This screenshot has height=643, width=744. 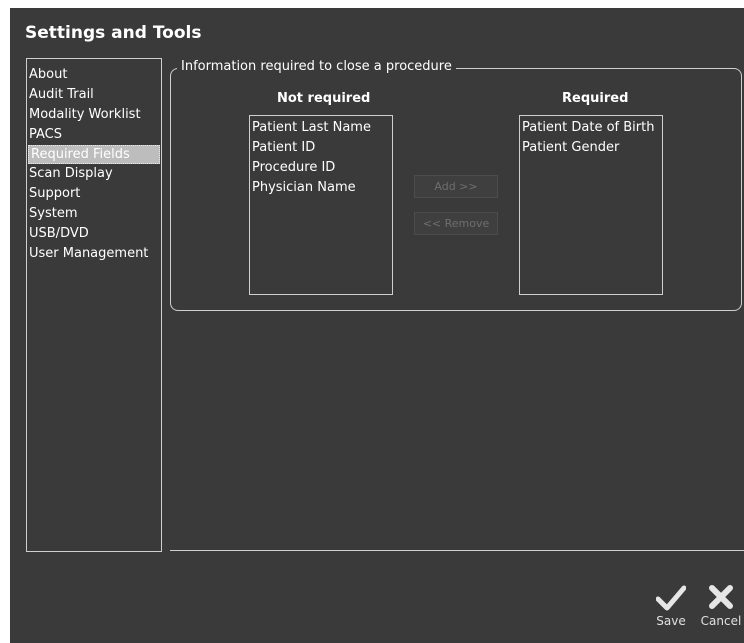 I want to click on remove-button: << Remove, so click(x=456, y=223).